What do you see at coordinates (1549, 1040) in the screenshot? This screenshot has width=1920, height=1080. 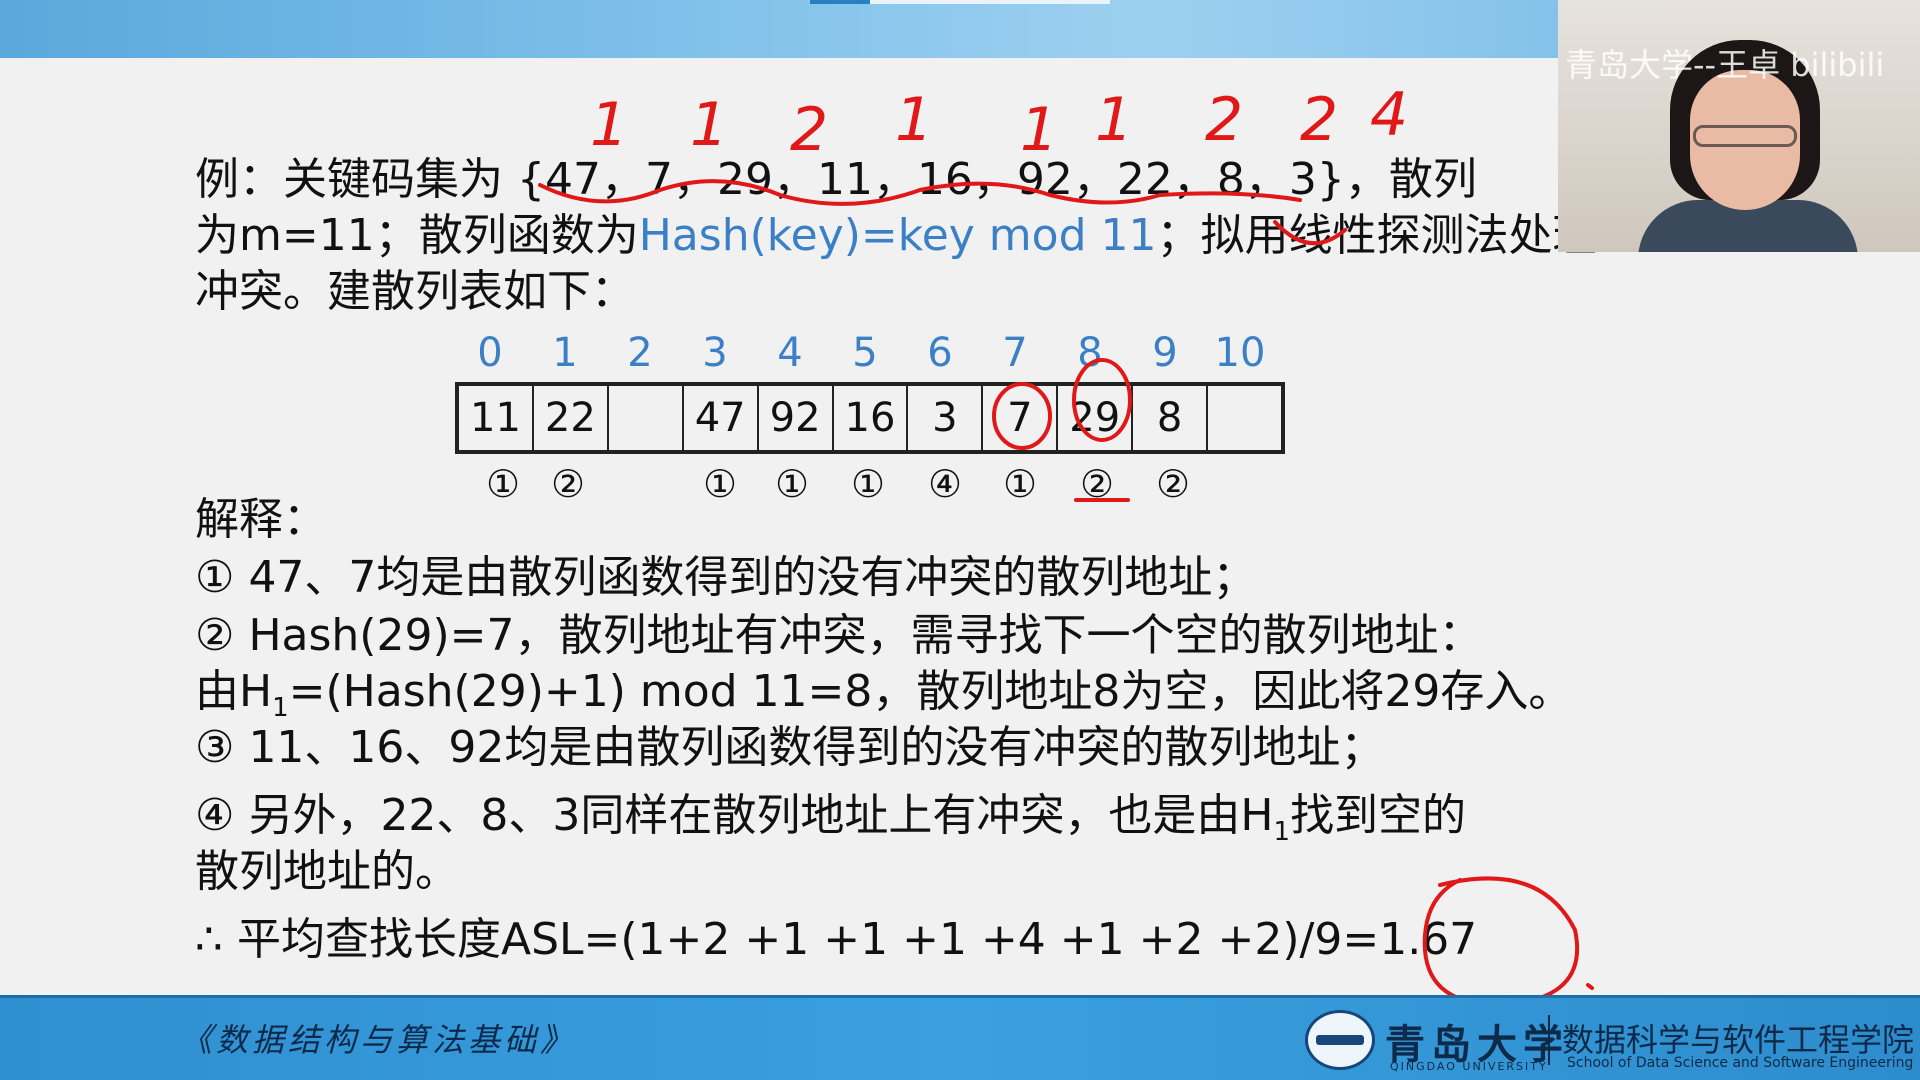 I see `footer-divider` at bounding box center [1549, 1040].